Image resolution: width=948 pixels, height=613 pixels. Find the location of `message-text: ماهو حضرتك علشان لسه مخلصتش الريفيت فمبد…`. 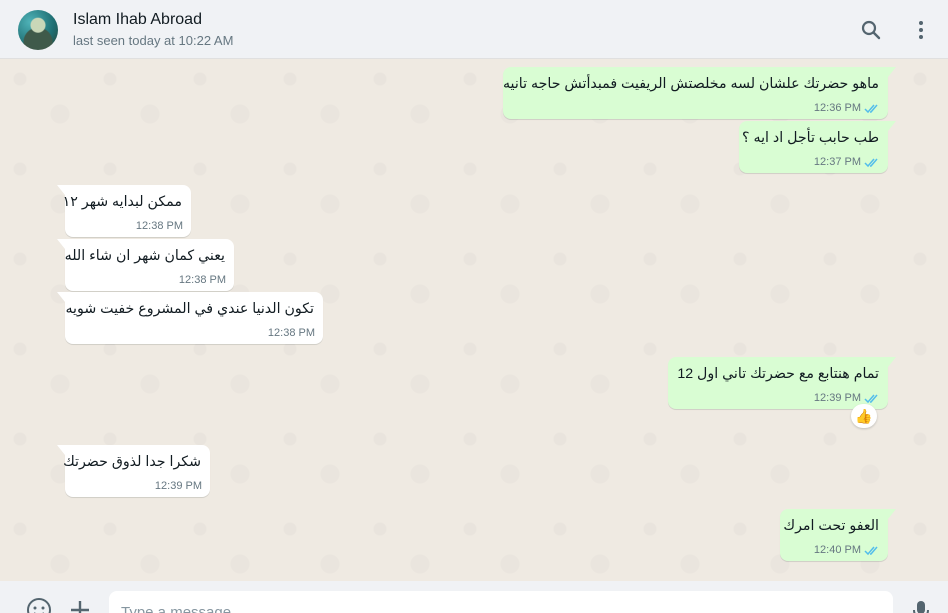

message-text: ماهو حضرتك علشان لسه مخلصتش الريفيت فمبد… is located at coordinates (690, 84).